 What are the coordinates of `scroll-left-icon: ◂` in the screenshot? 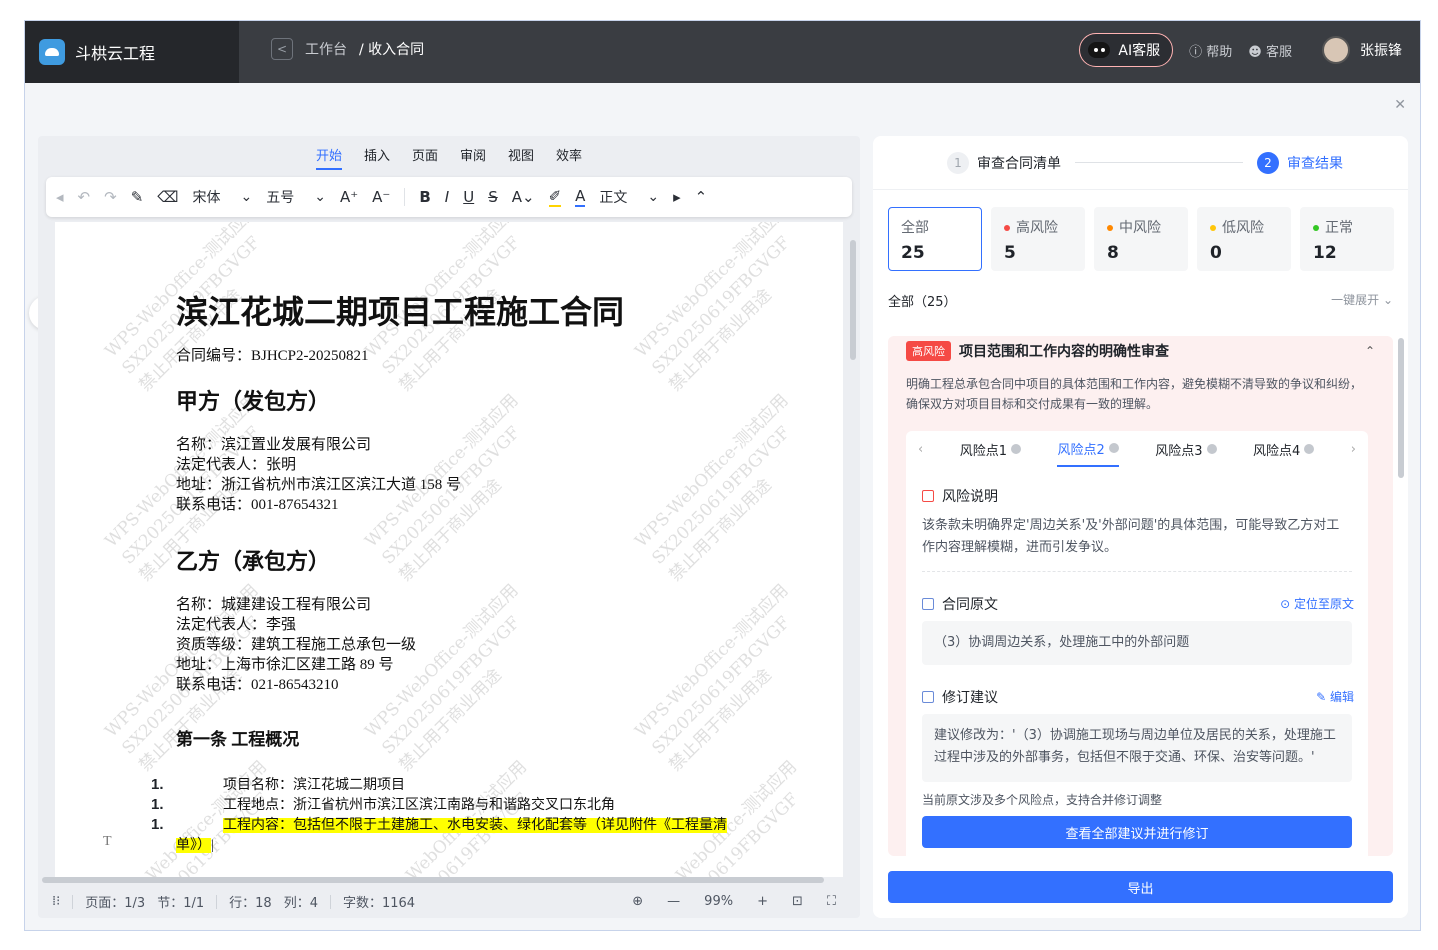 It's located at (60, 197).